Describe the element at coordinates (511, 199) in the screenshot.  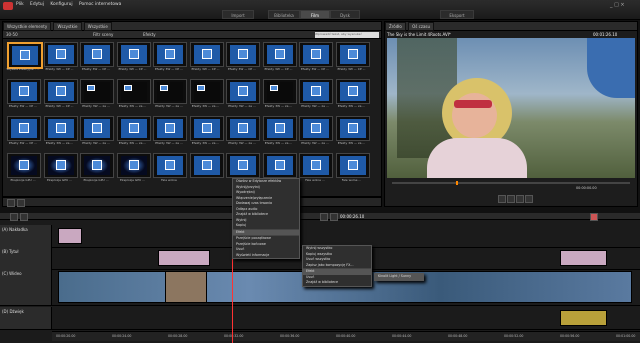
I see `play-icon` at that location.